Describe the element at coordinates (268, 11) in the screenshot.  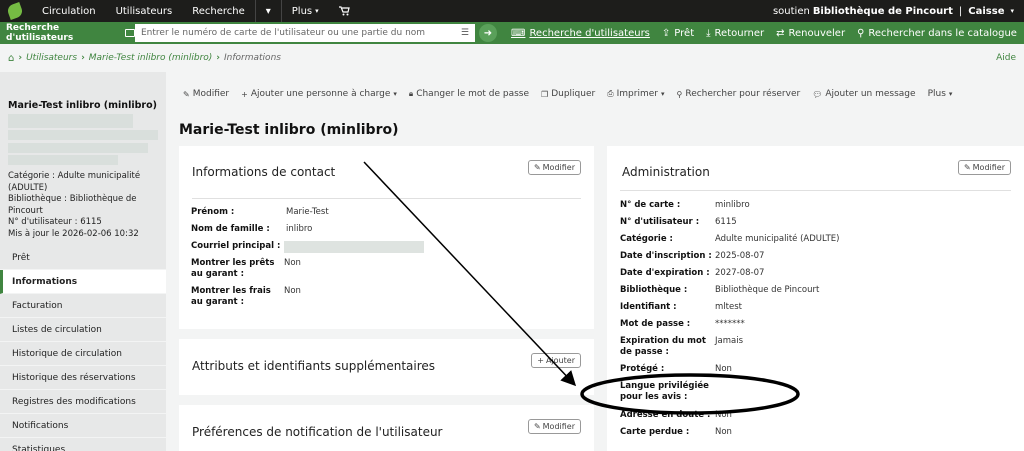
I see `nav-search-dropdown: ▾` at that location.